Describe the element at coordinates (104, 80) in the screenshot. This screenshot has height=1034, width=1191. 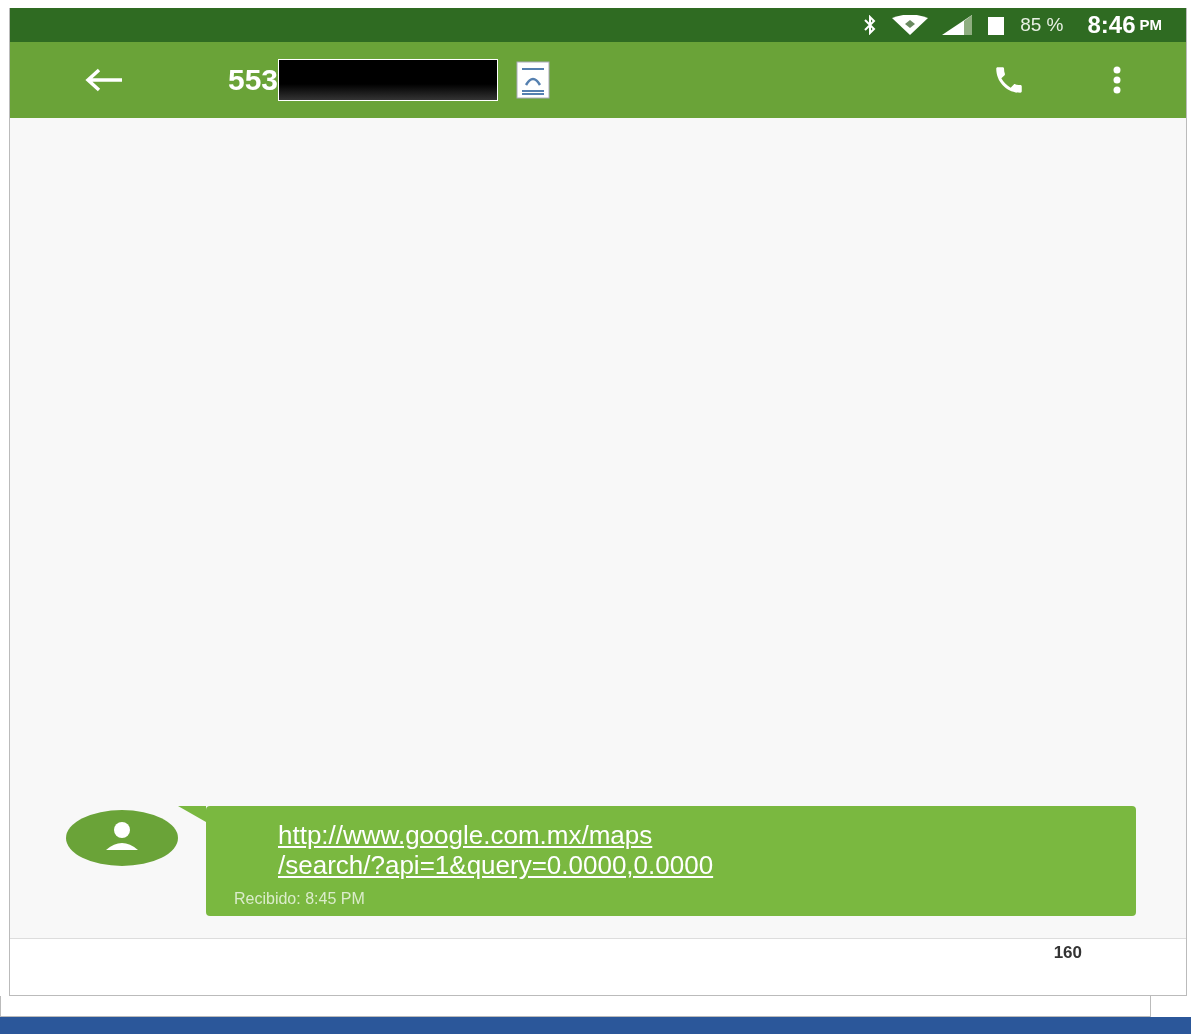
I see `back-arrow-icon` at that location.